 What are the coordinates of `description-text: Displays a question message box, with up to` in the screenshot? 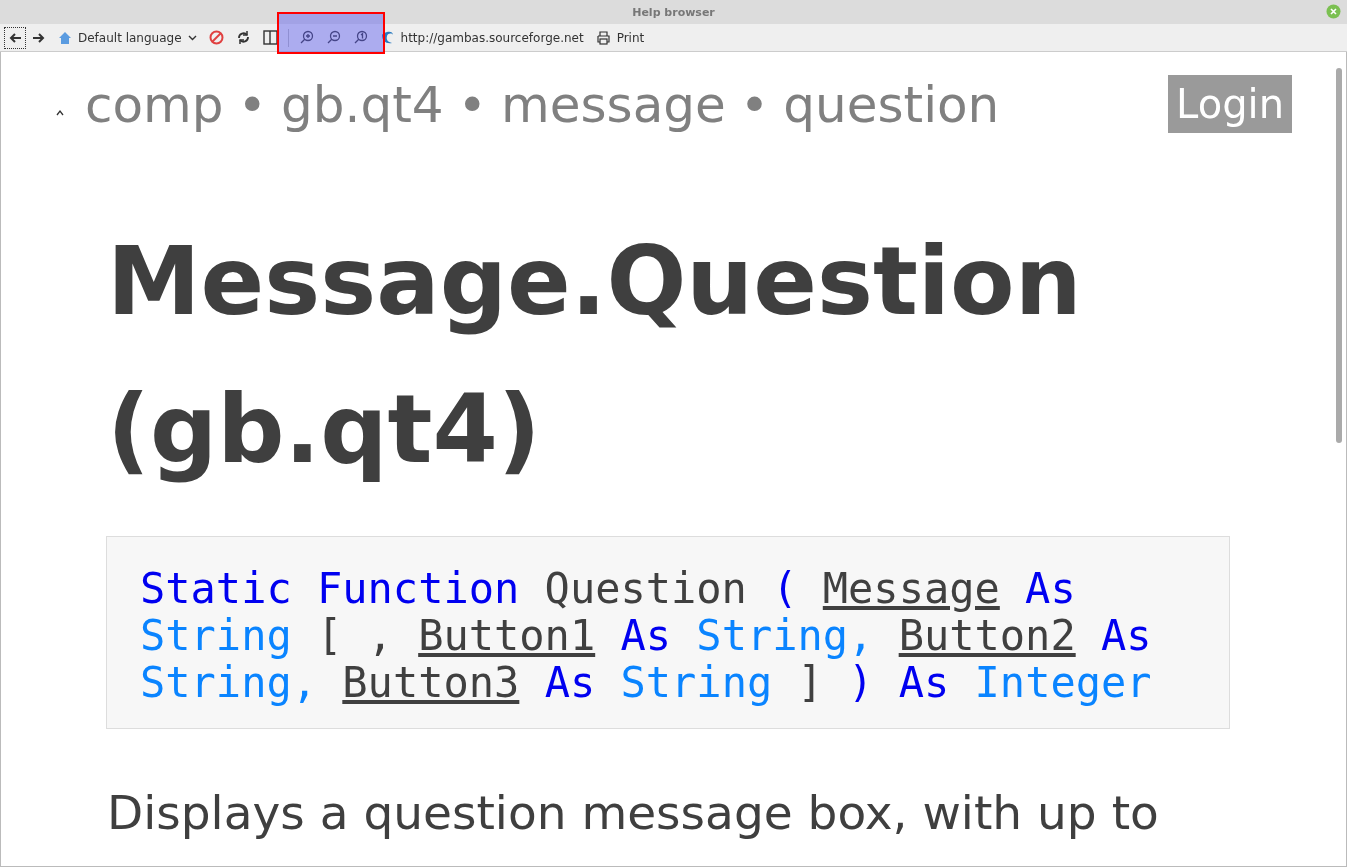 It's located at (633, 812).